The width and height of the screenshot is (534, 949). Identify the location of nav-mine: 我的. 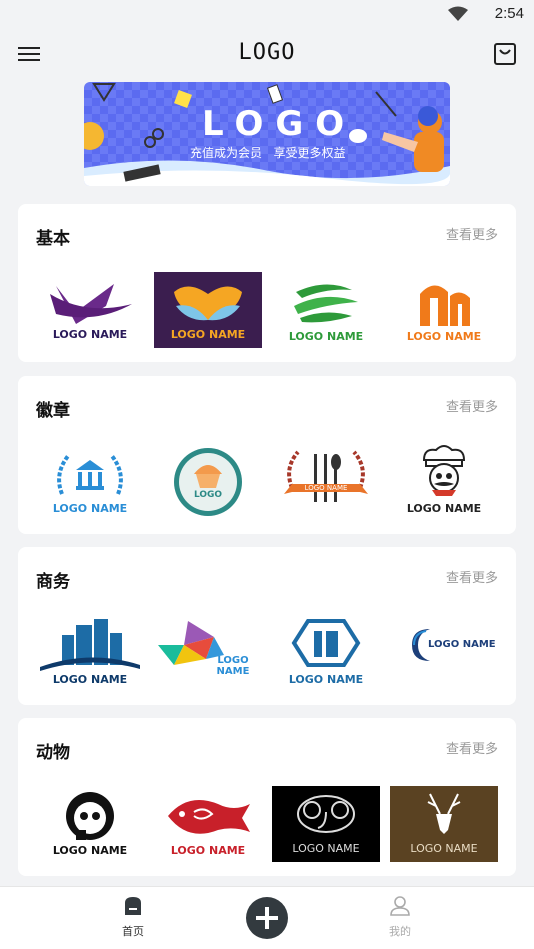
(400, 917).